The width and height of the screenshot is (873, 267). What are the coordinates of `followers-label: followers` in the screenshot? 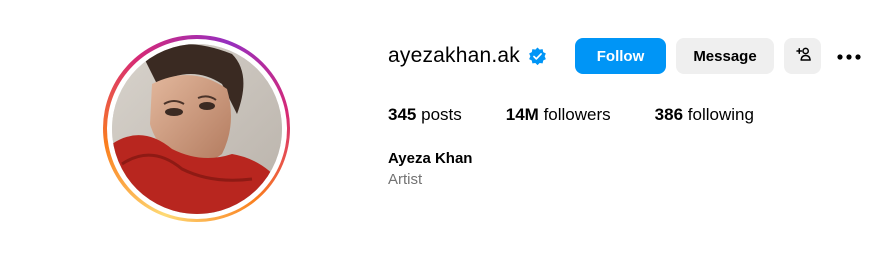 It's located at (577, 114).